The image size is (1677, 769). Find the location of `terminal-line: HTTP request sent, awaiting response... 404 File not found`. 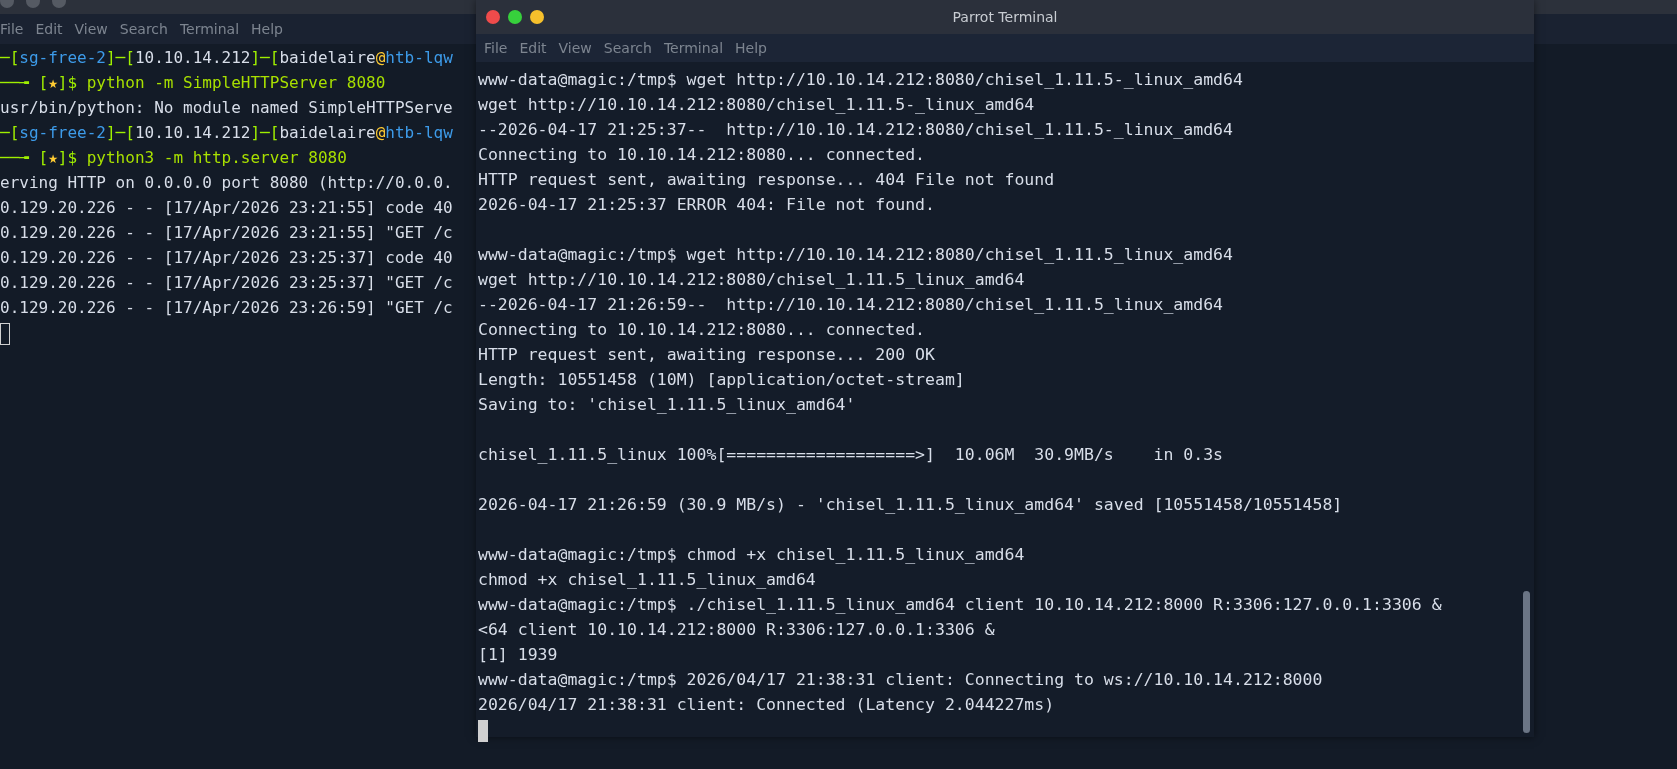

terminal-line: HTTP request sent, awaiting response... 404 File not found is located at coordinates (767, 180).